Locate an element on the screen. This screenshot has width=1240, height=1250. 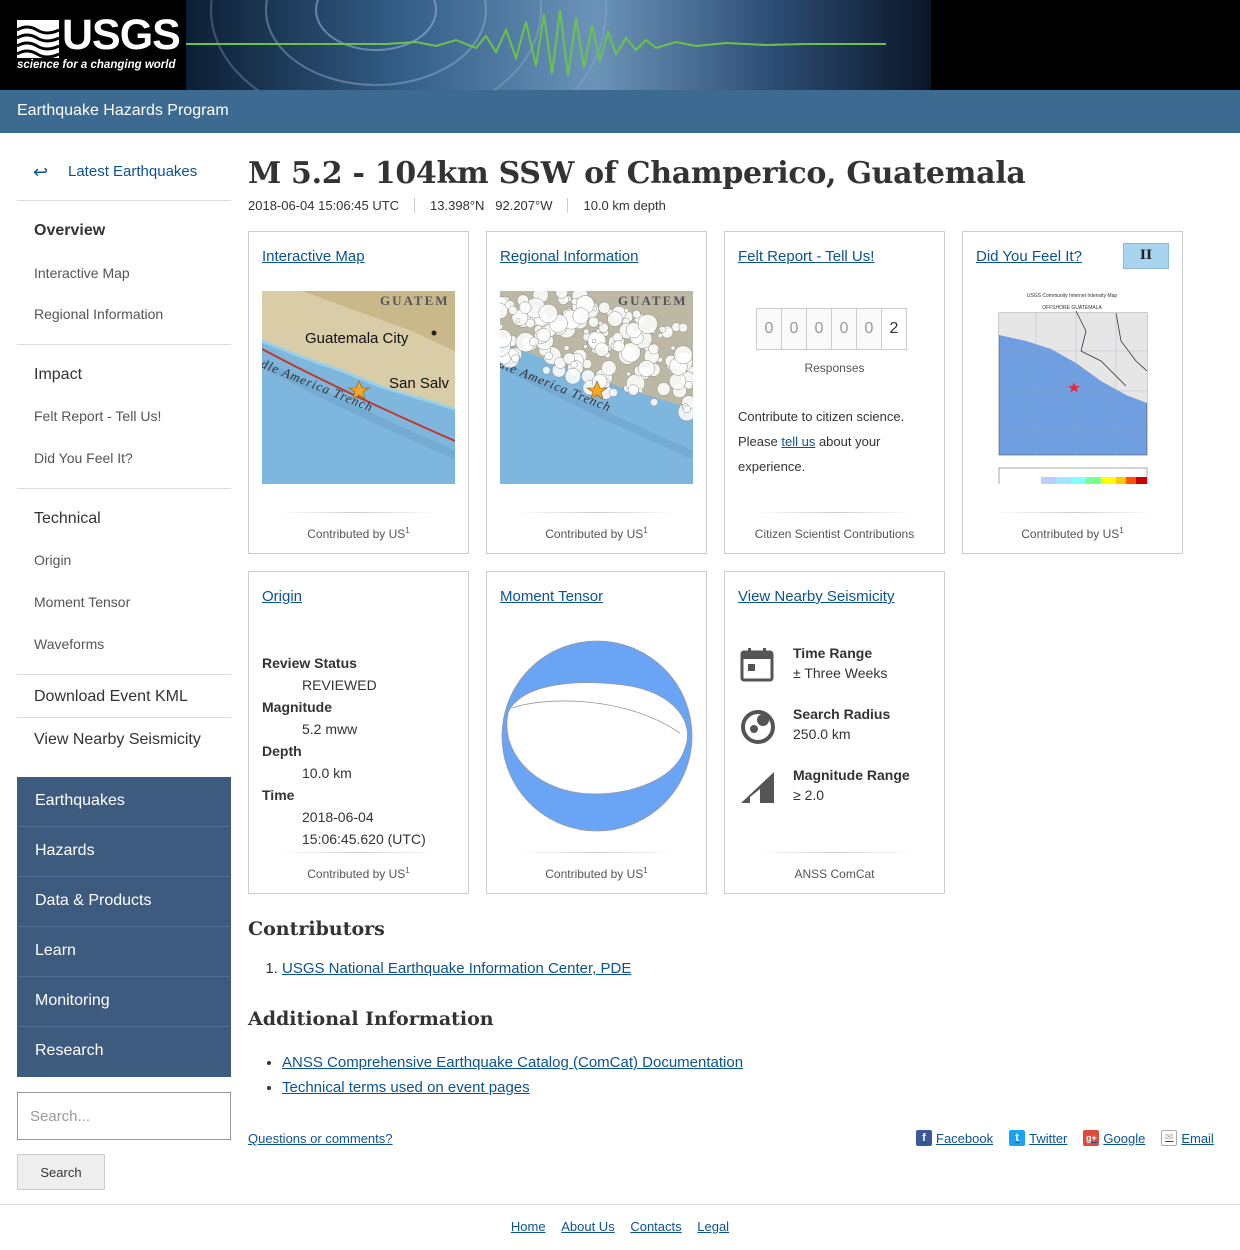
sidebar-item-overview: Overview is located at coordinates (69, 231).